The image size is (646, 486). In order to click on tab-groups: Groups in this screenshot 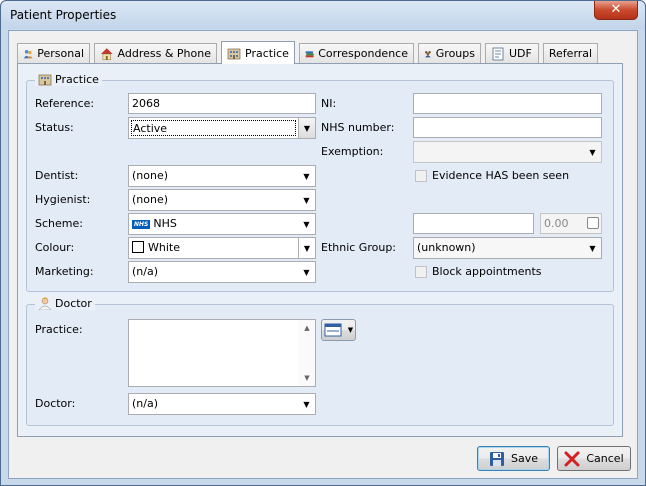, I will do `click(449, 53)`.